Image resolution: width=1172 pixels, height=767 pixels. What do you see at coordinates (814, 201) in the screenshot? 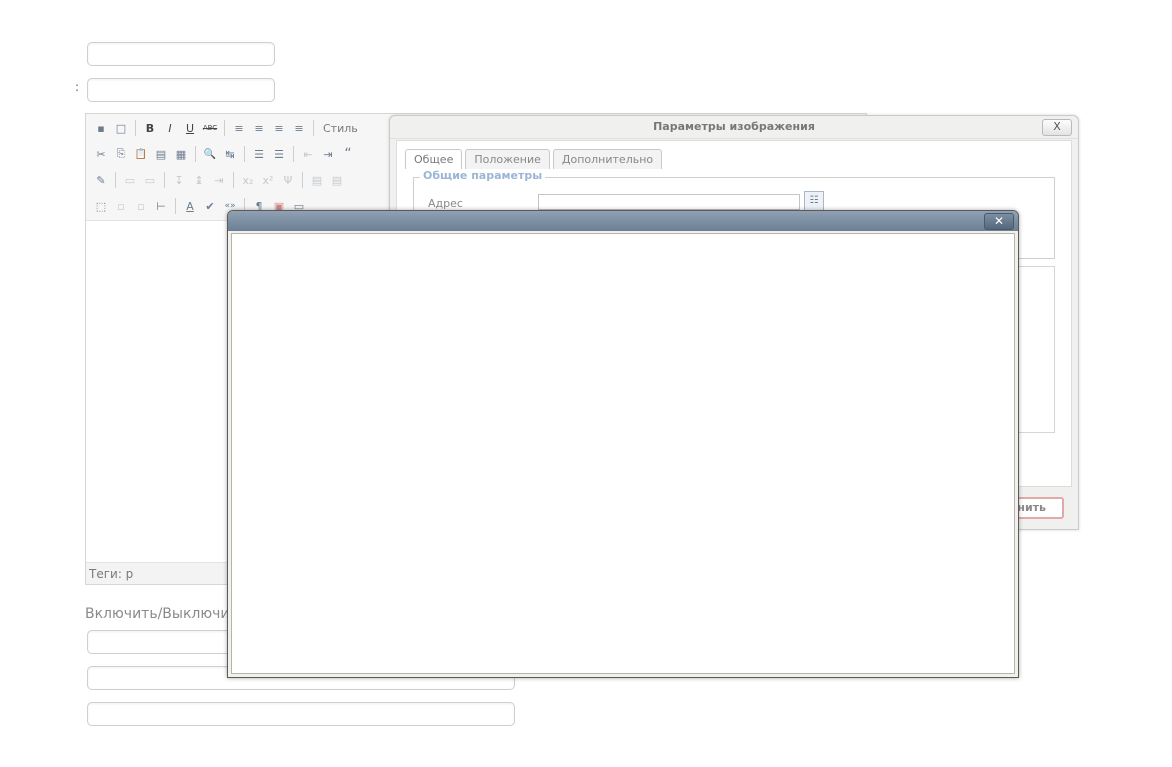
I see `browse-icon: ☷` at bounding box center [814, 201].